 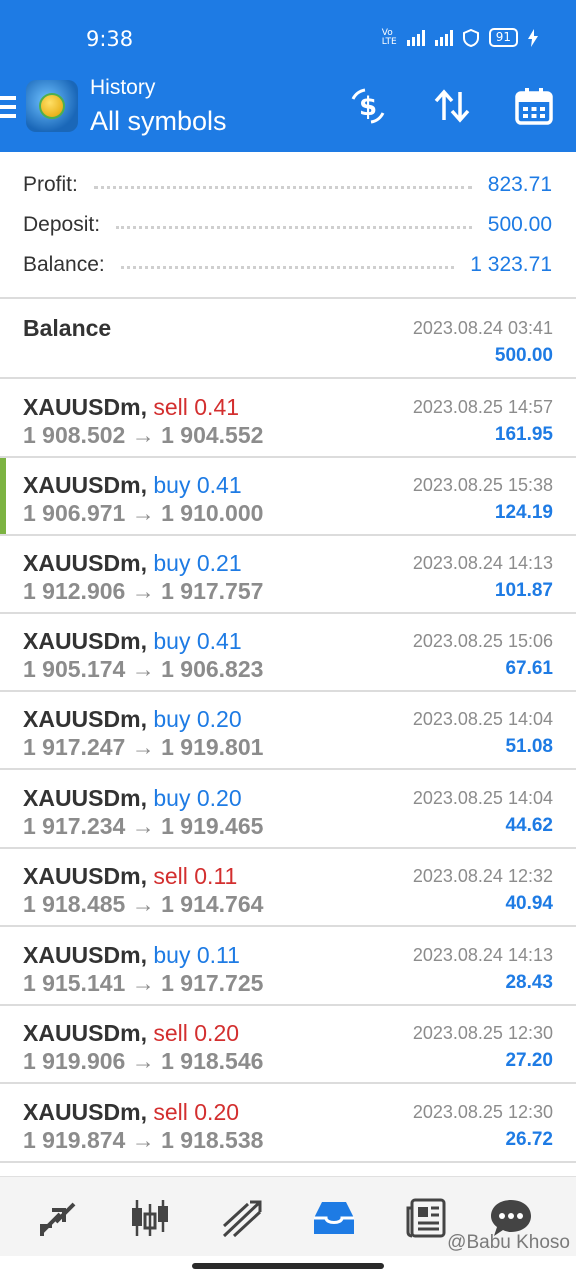 I want to click on open-price: 1 912.906, so click(x=74, y=591).